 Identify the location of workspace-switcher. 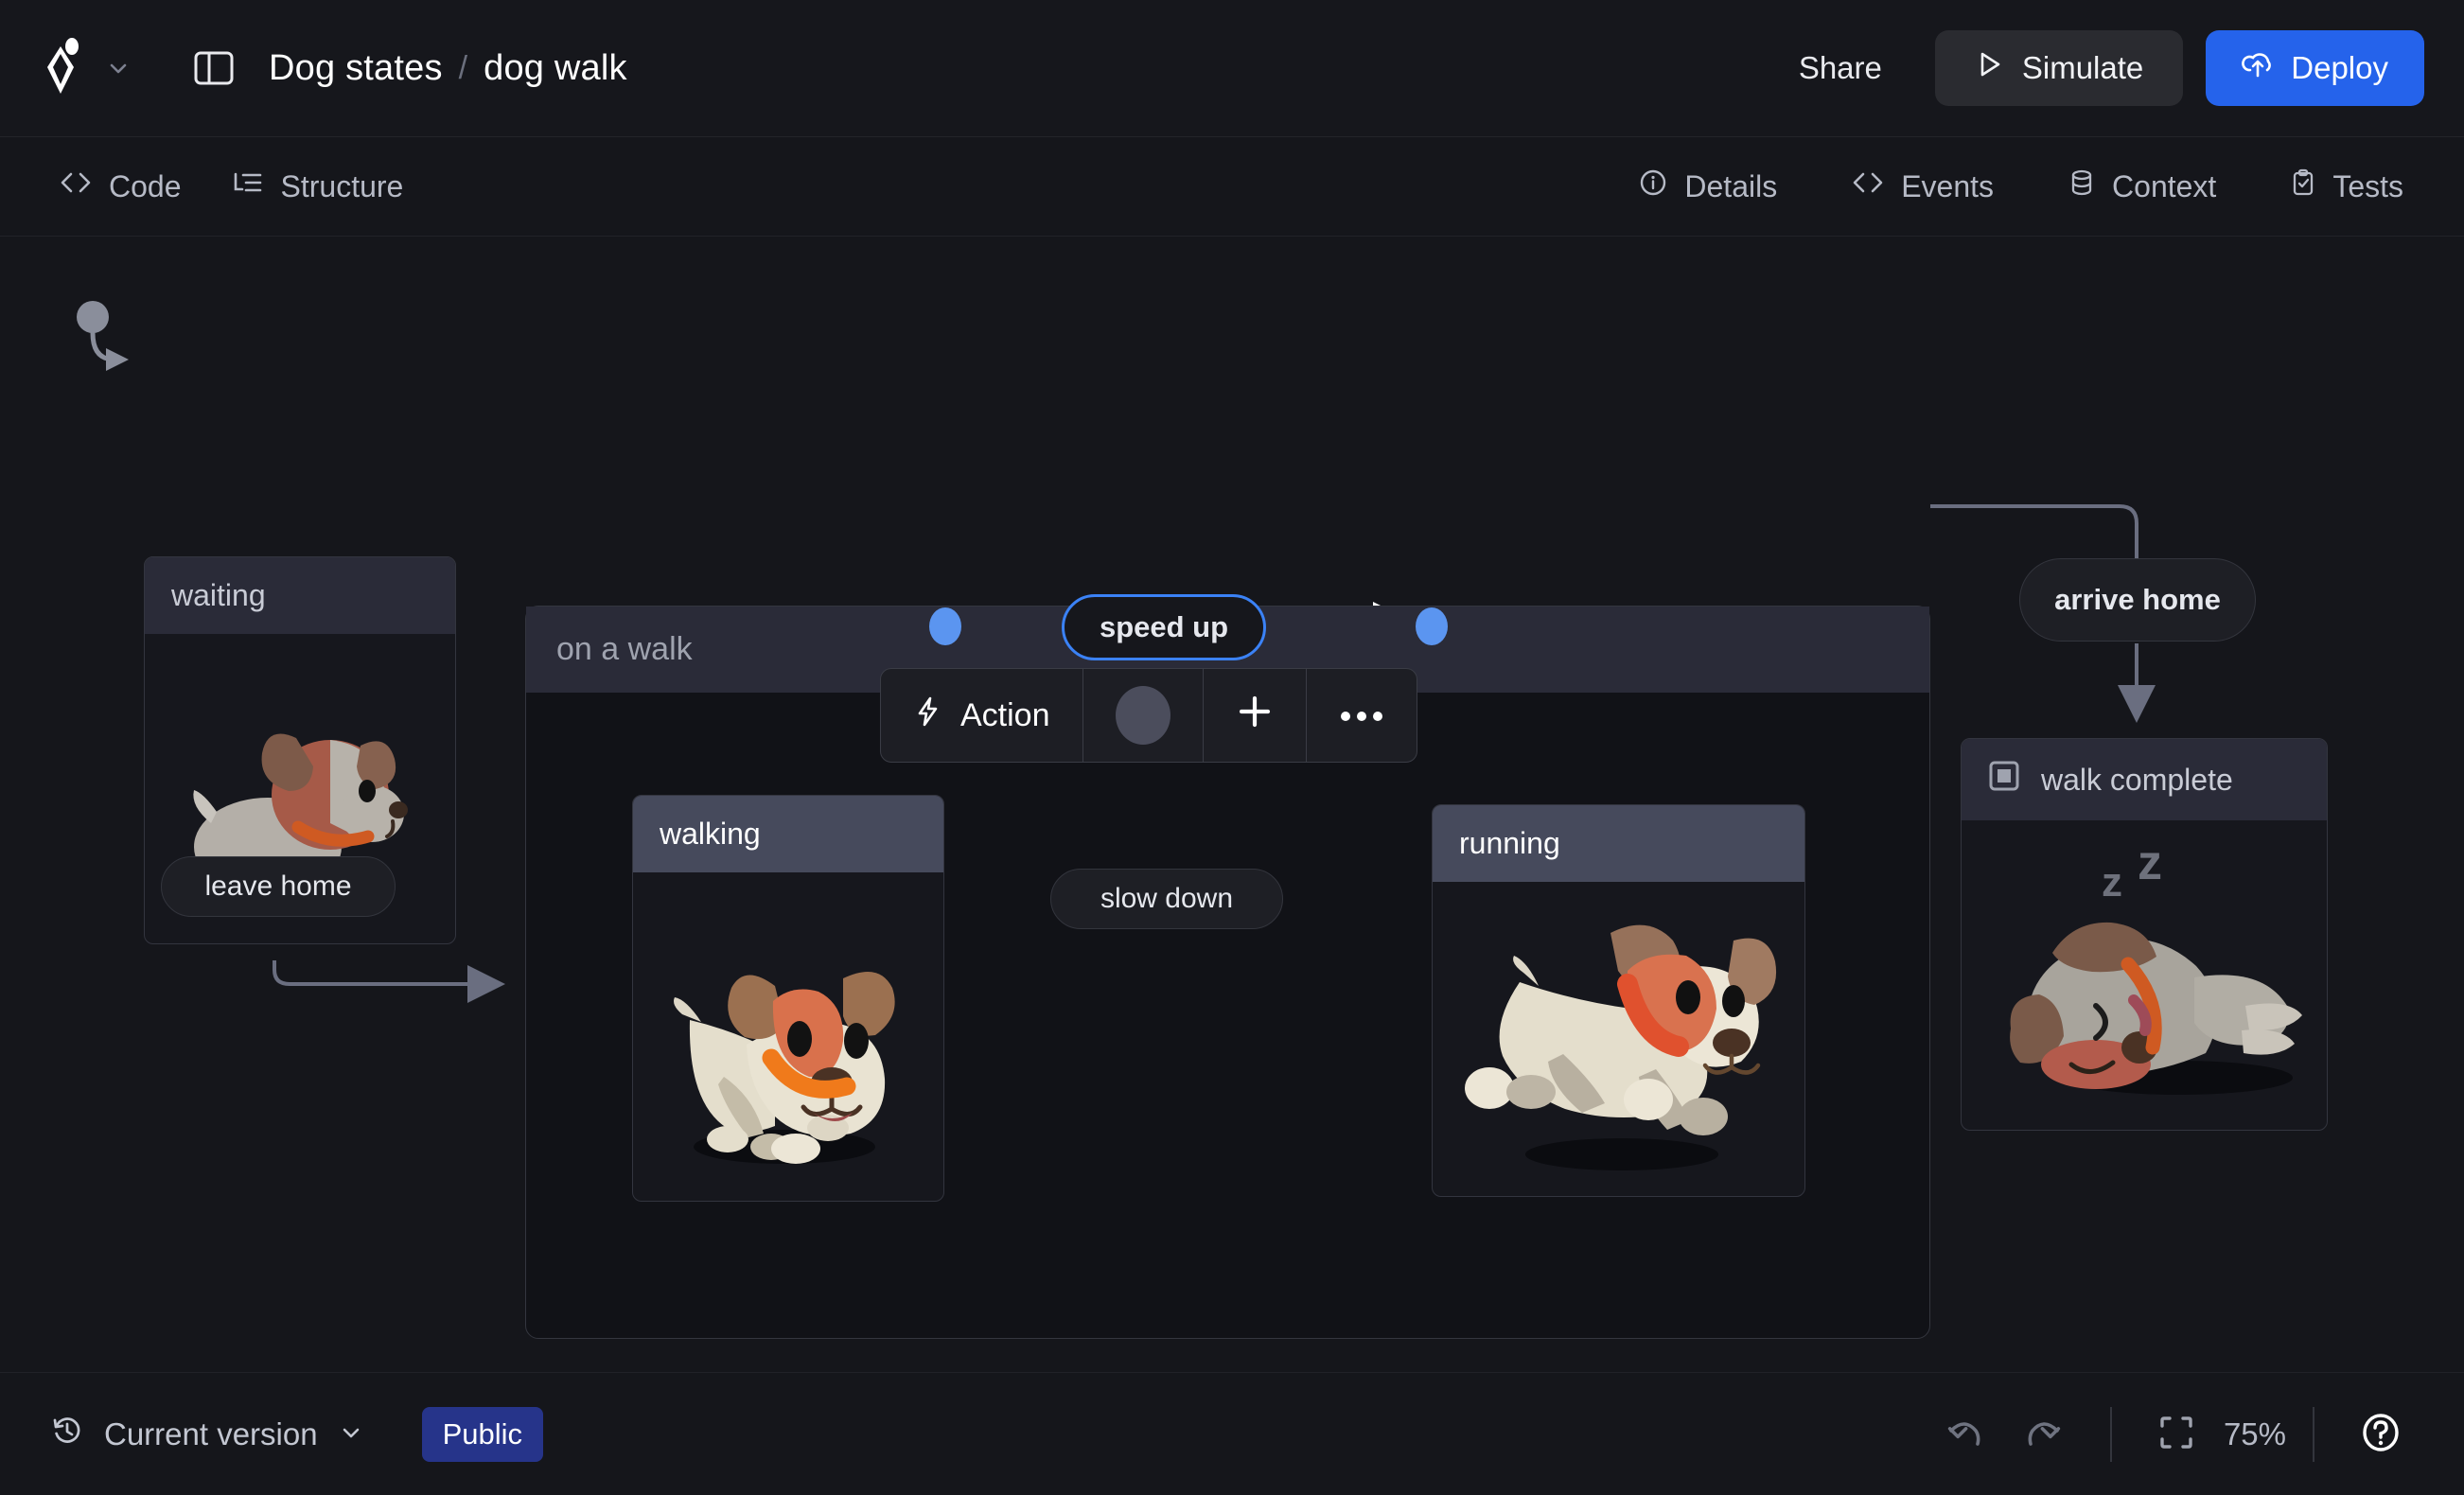
(84, 68).